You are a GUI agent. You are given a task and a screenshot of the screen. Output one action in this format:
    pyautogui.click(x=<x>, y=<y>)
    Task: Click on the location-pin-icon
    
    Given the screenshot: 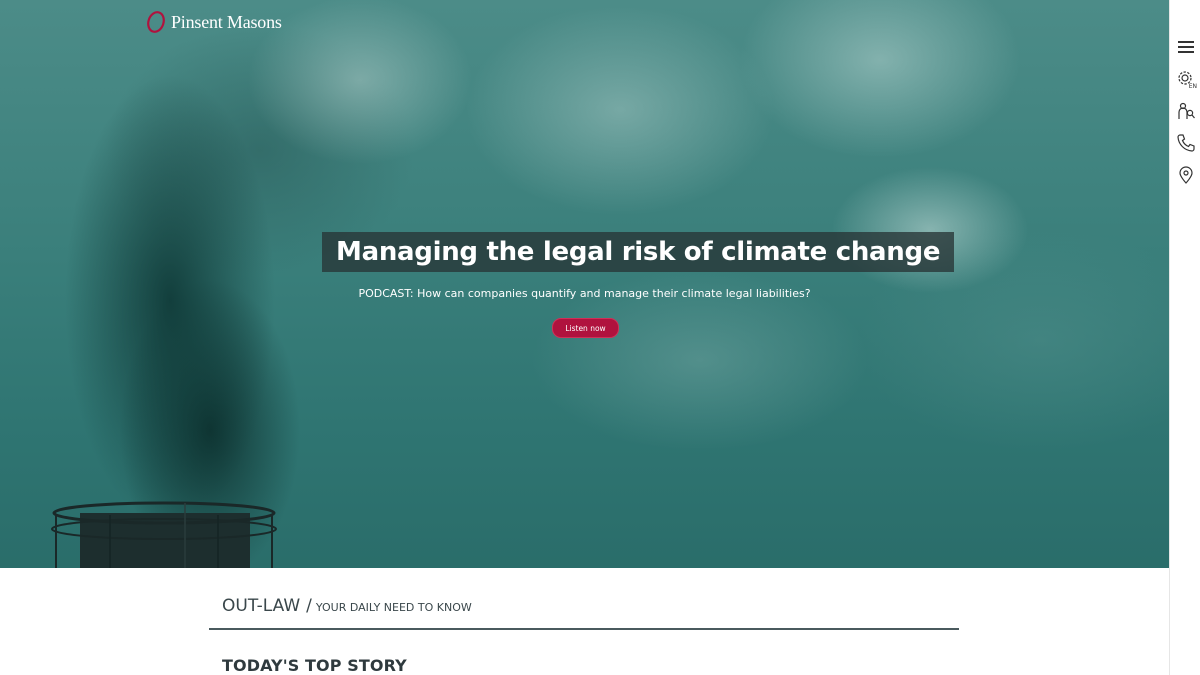 What is the action you would take?
    pyautogui.click(x=1186, y=175)
    